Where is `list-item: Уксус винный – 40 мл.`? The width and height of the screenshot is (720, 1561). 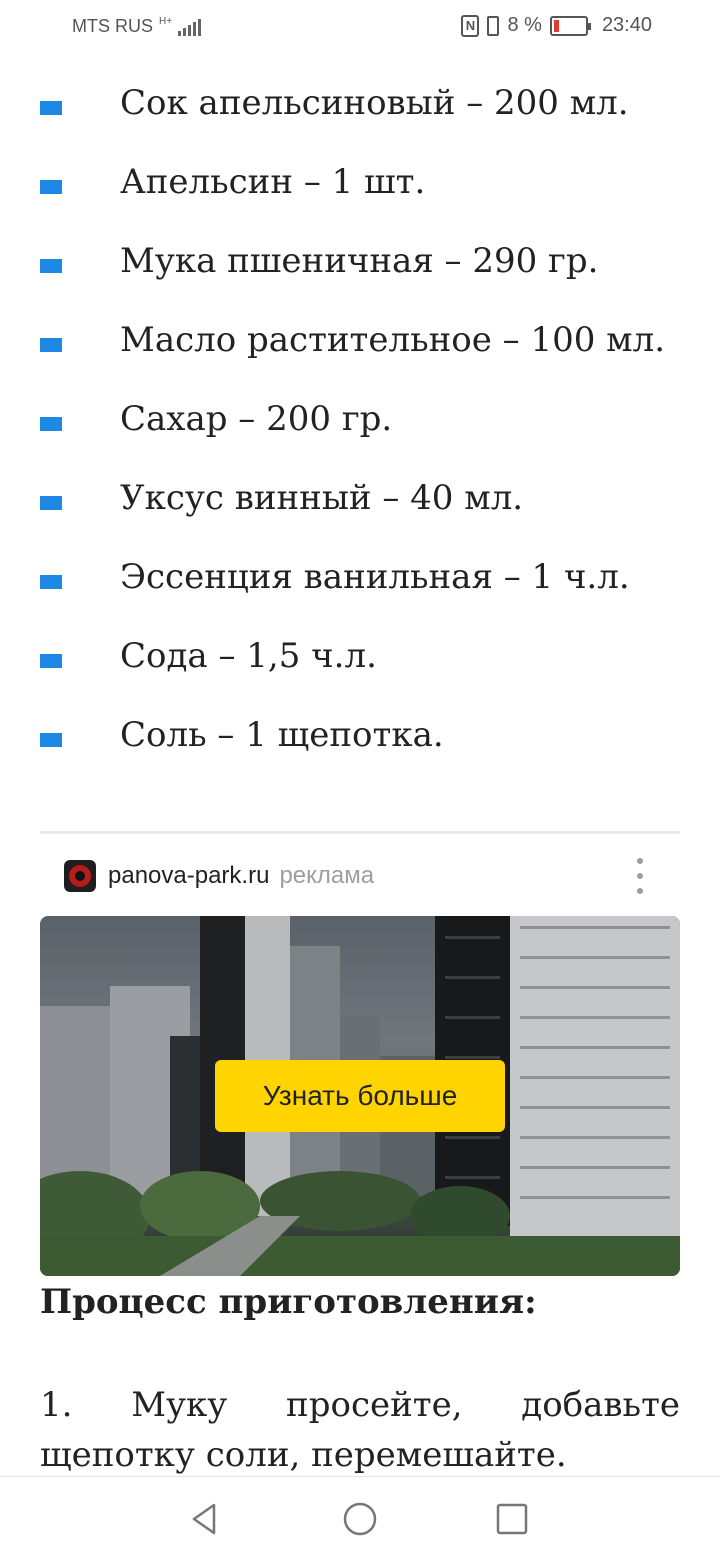
list-item: Уксус винный – 40 мл. is located at coordinates (360, 498).